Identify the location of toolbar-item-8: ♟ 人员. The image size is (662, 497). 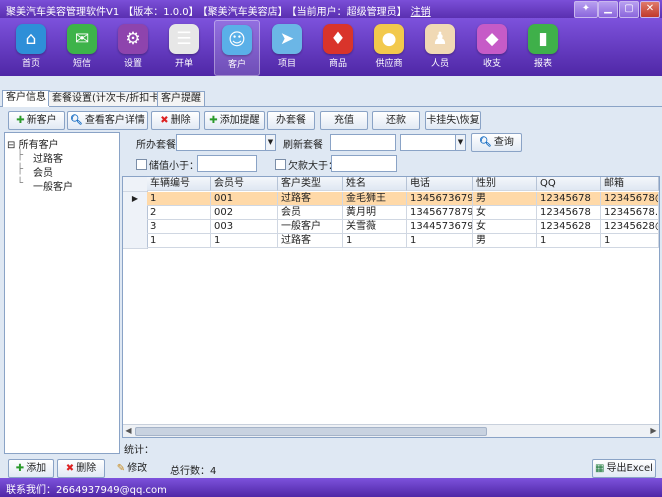
(440, 47).